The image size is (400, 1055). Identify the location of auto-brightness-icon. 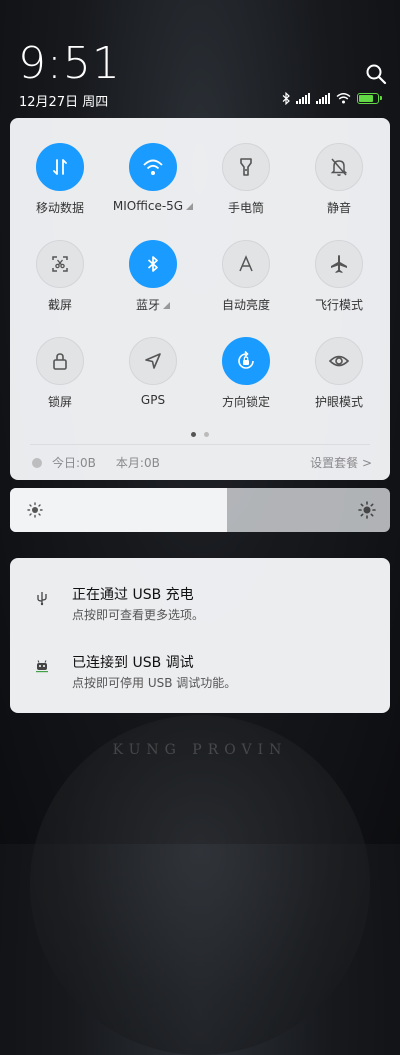
(246, 263).